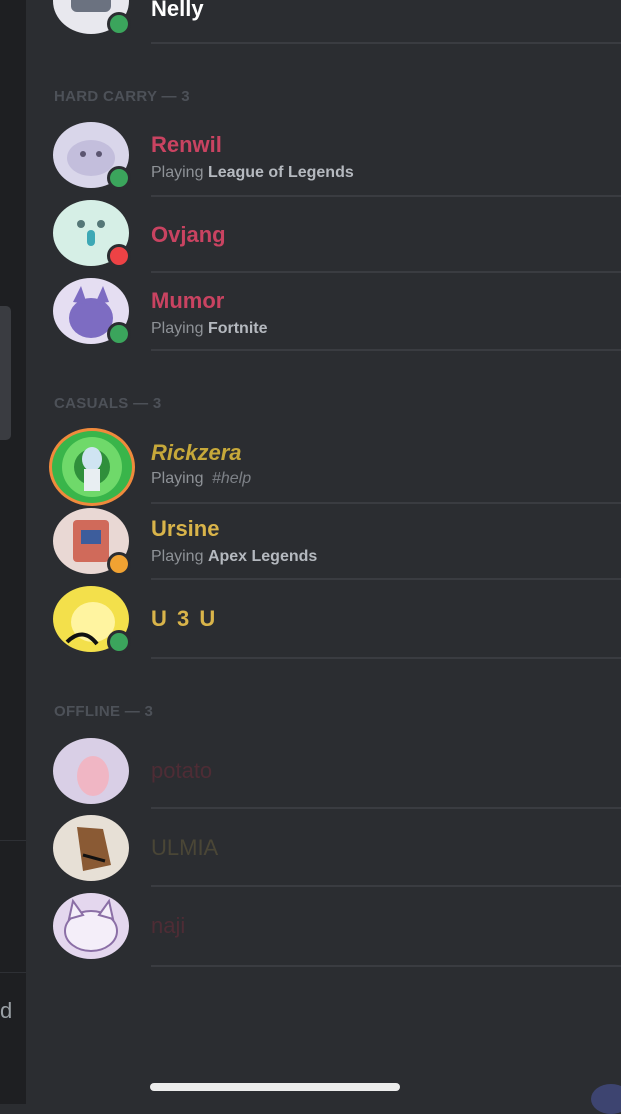 This screenshot has width=621, height=1114. What do you see at coordinates (185, 528) in the screenshot?
I see `member-name: Ursine` at bounding box center [185, 528].